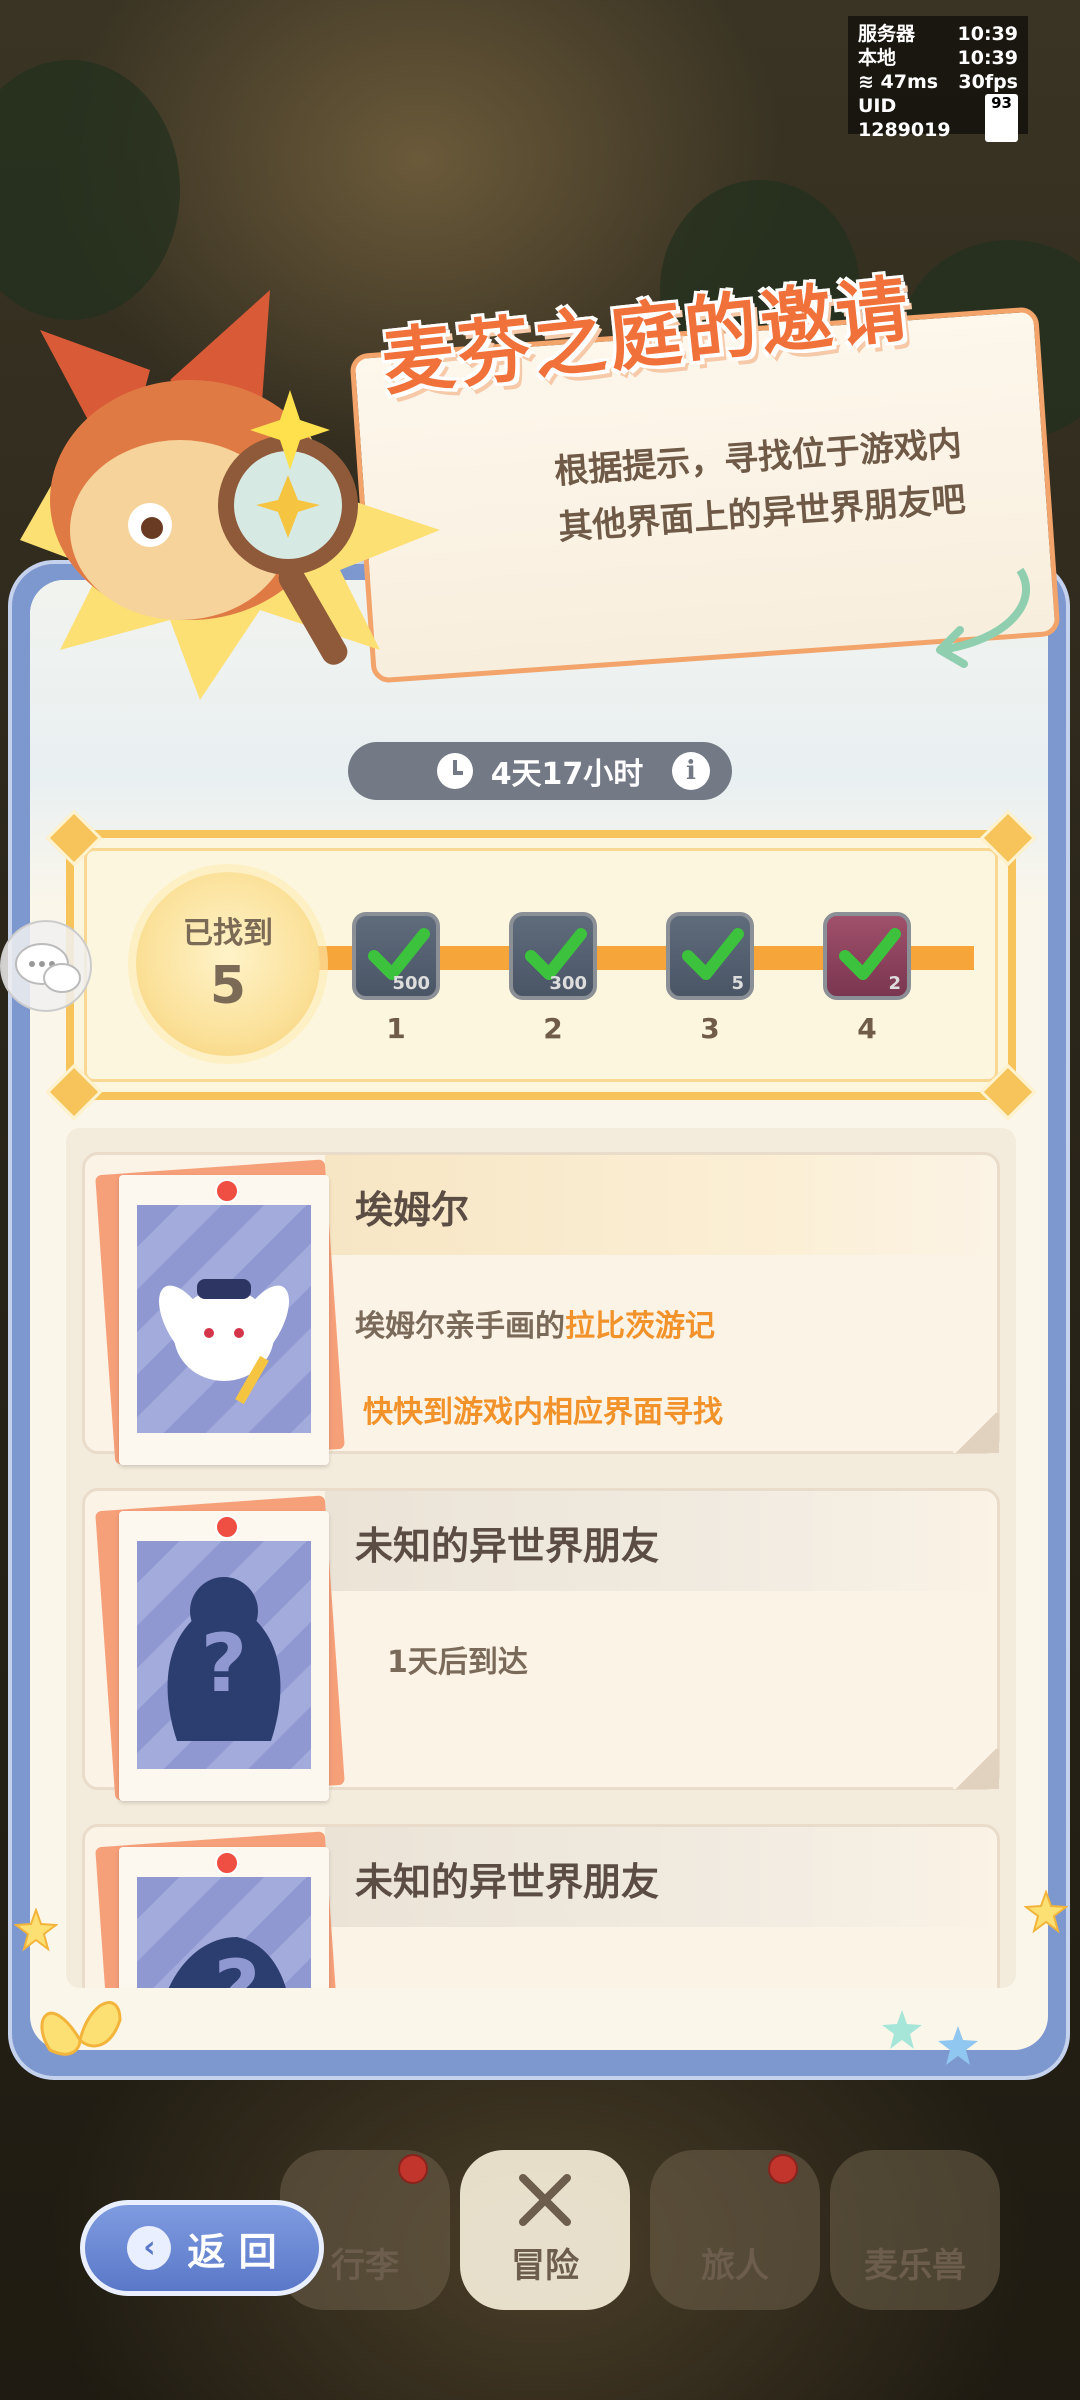  I want to click on reward-step-label: 4, so click(867, 1028).